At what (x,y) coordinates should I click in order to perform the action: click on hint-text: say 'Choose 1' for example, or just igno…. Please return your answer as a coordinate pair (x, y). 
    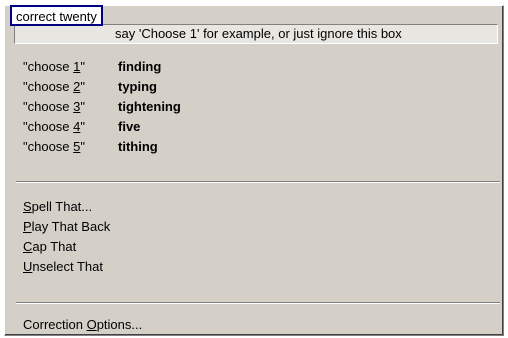
    Looking at the image, I should click on (258, 33).